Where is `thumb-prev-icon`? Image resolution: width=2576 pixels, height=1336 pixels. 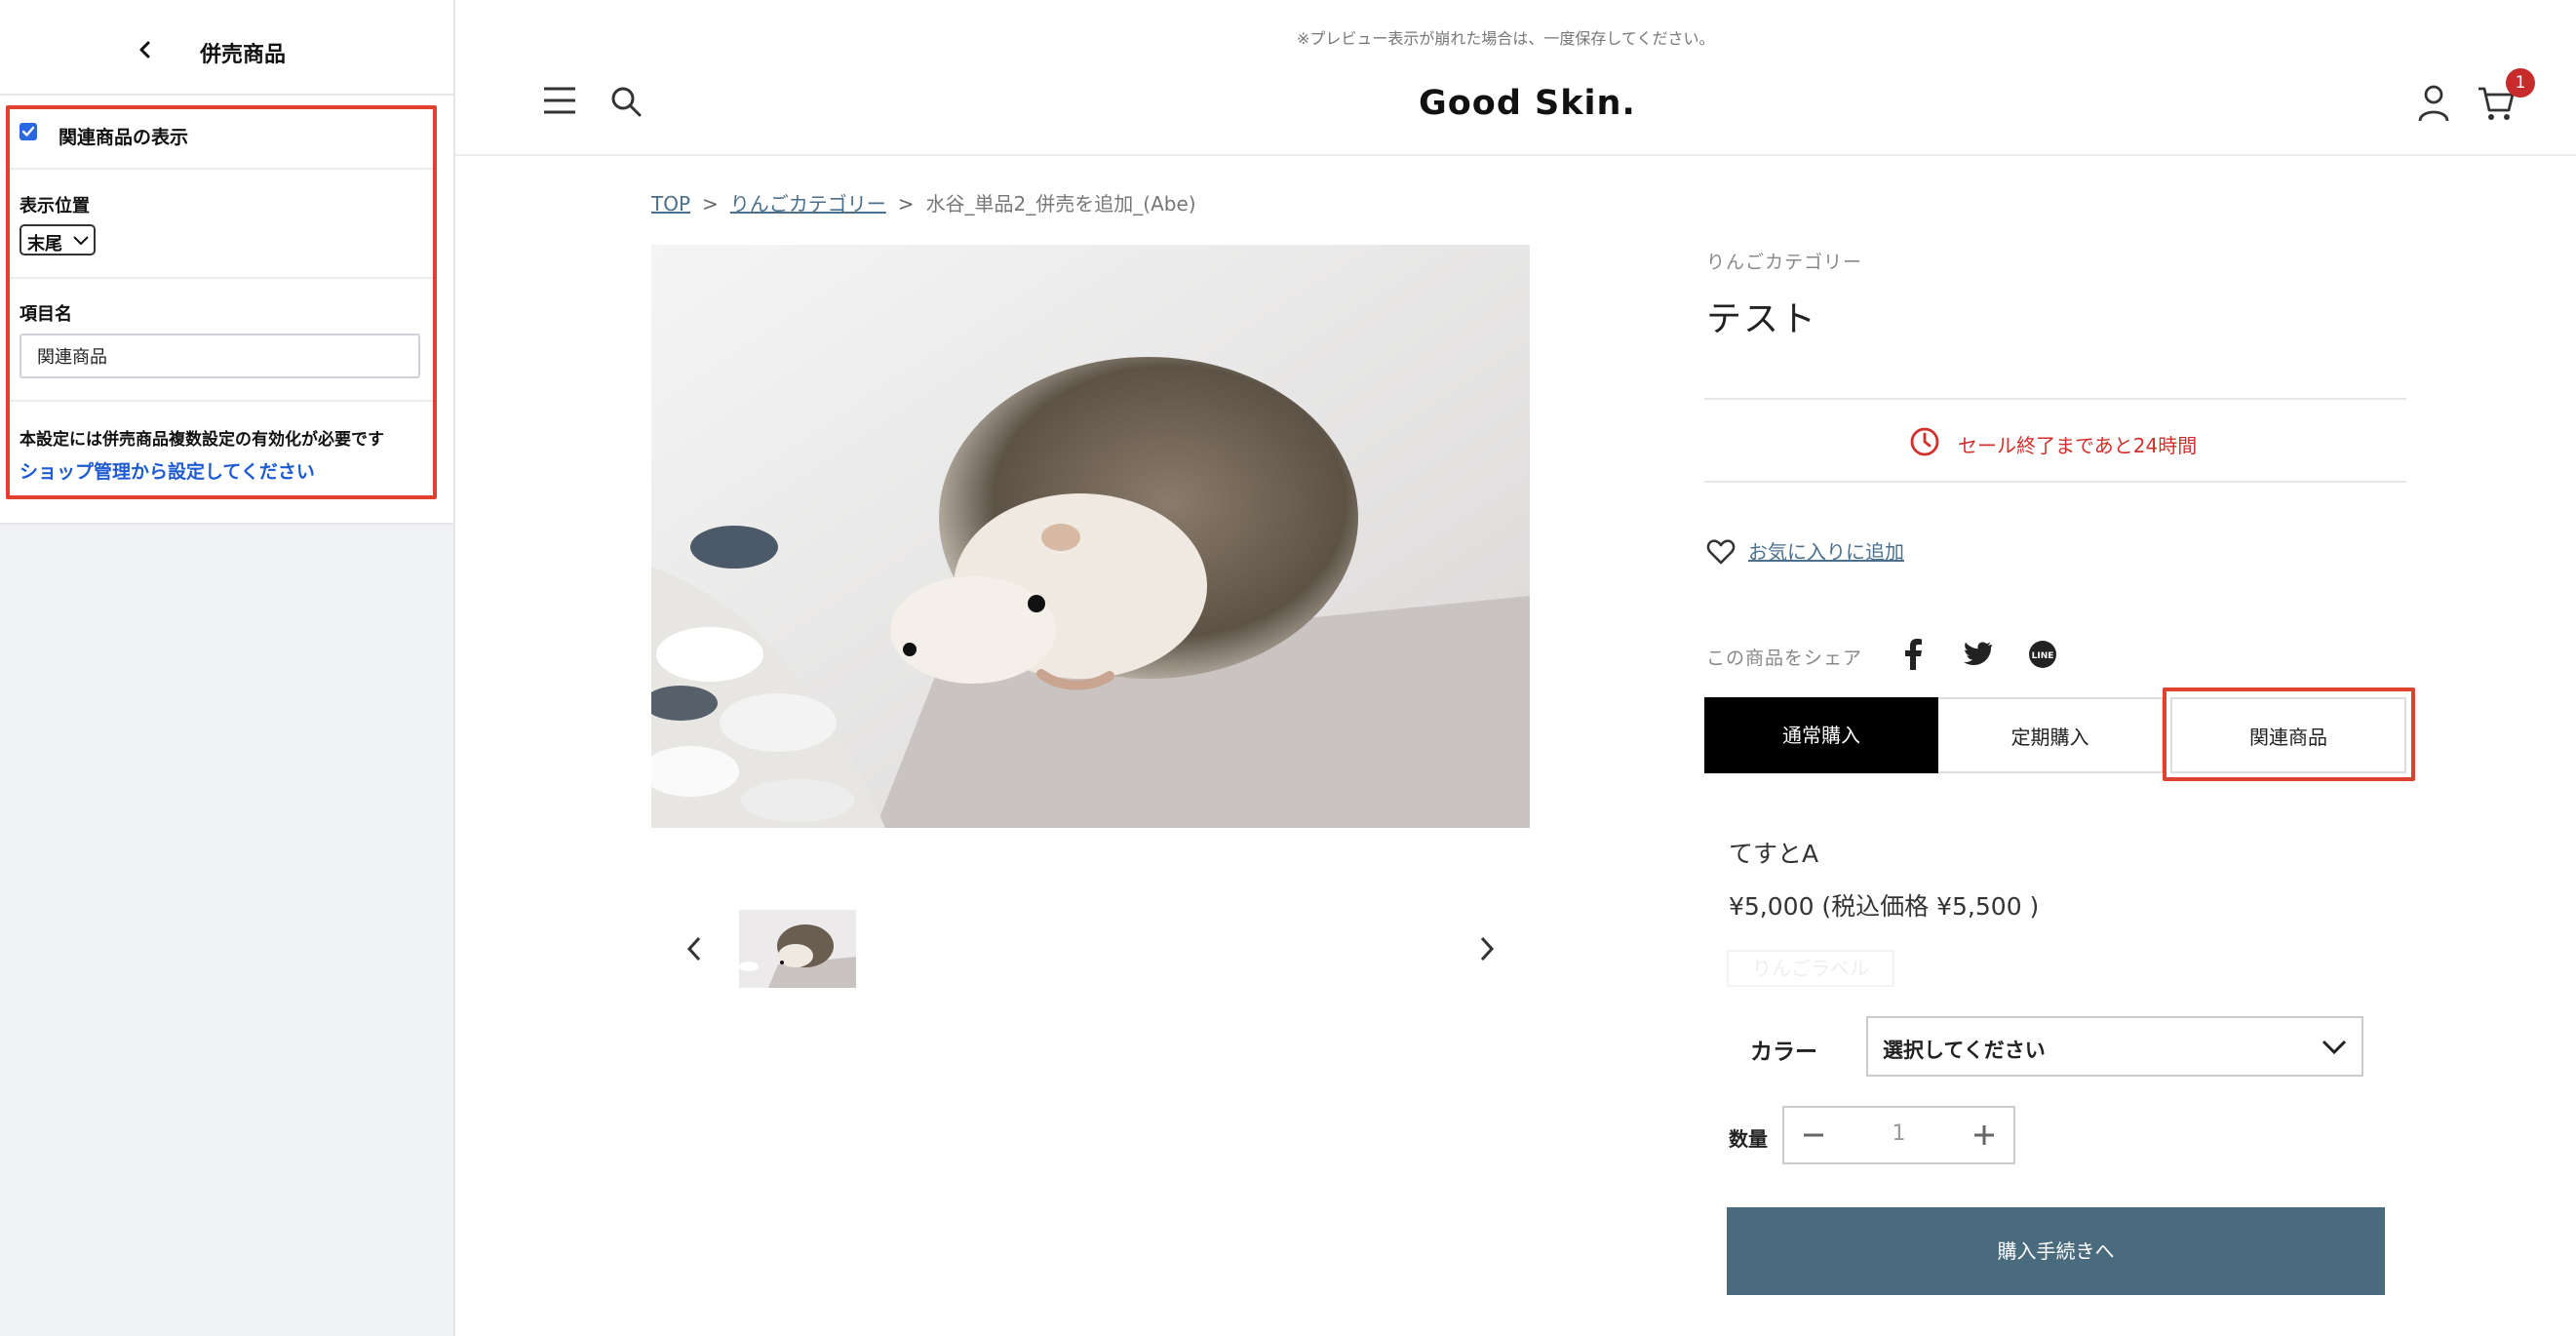 thumb-prev-icon is located at coordinates (694, 948).